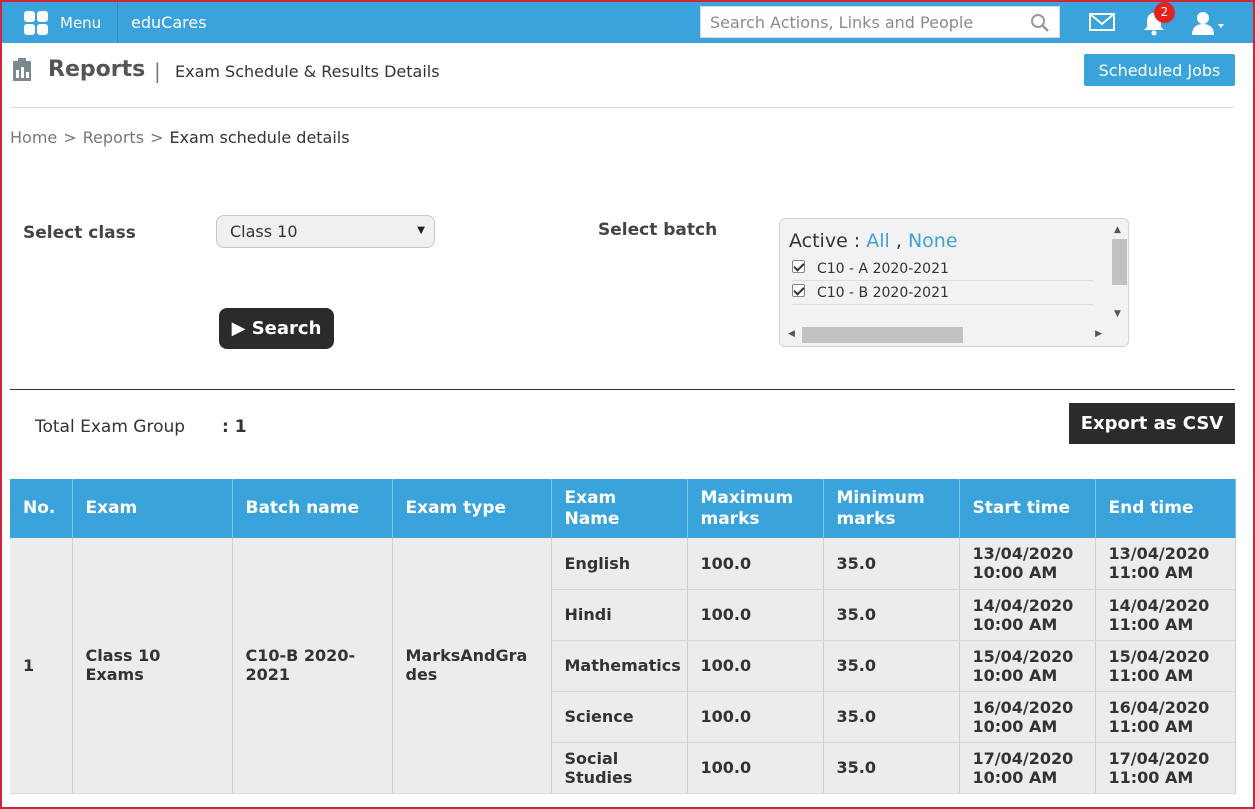 This screenshot has width=1255, height=809. I want to click on scroll-down-icon: ▼, so click(1117, 314).